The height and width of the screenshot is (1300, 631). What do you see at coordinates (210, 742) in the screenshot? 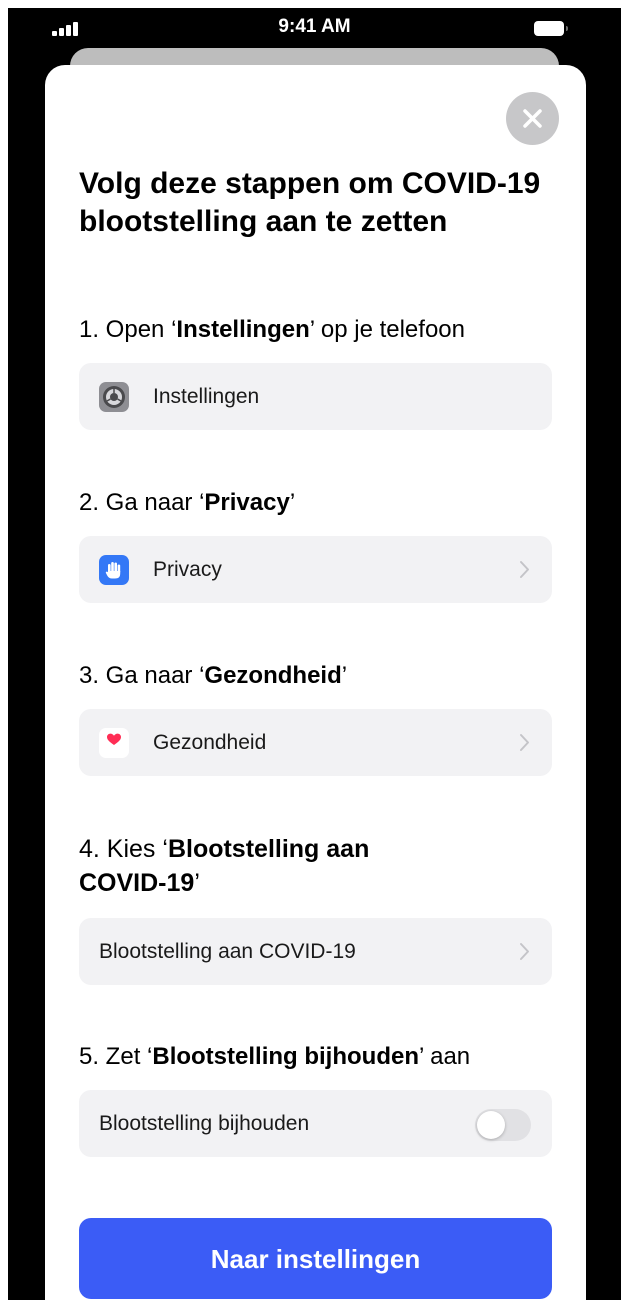
I see `health-row-label: Gezondheid` at bounding box center [210, 742].